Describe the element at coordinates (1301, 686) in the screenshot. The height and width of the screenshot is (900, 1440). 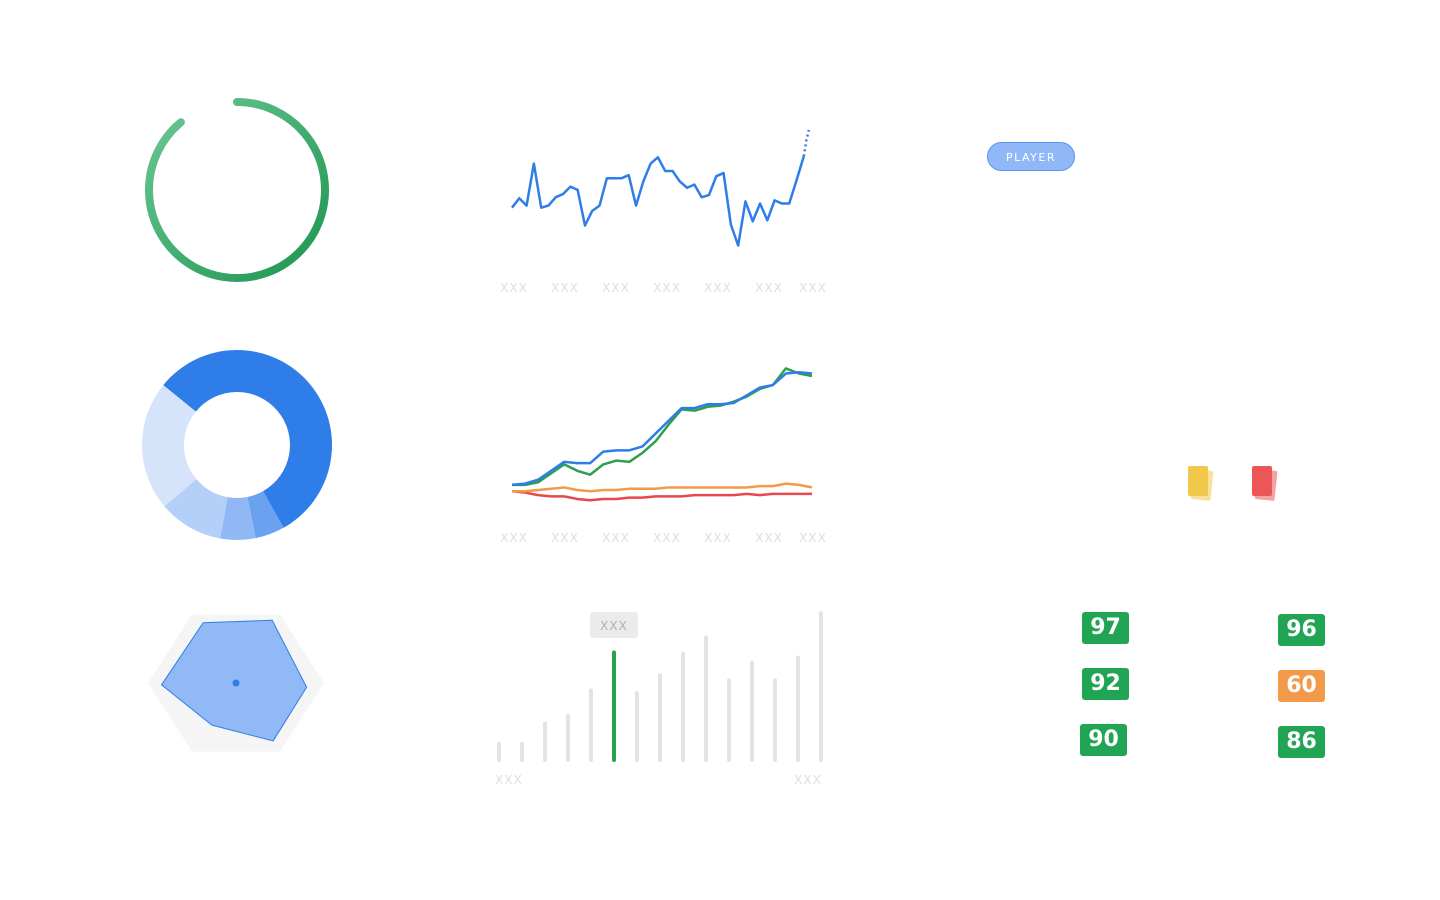
I see `rating-badge: 60` at that location.